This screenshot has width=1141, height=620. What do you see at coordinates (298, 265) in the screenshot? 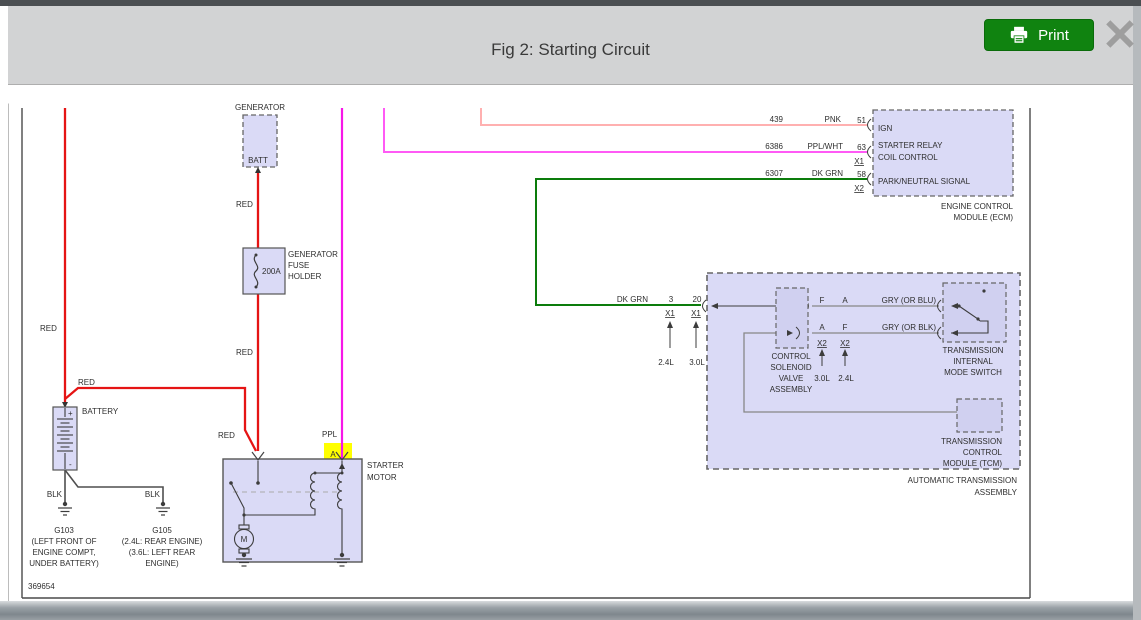
I see `fuse-label-2: FUSE` at bounding box center [298, 265].